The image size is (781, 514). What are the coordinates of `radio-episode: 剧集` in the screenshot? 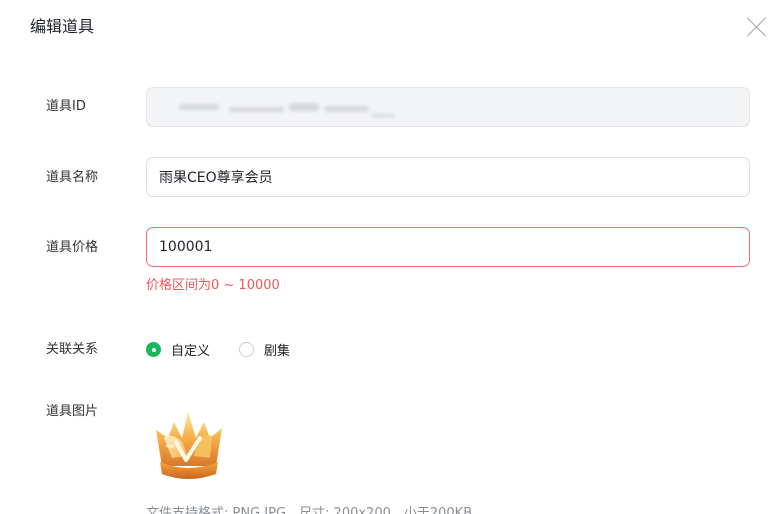 It's located at (264, 349).